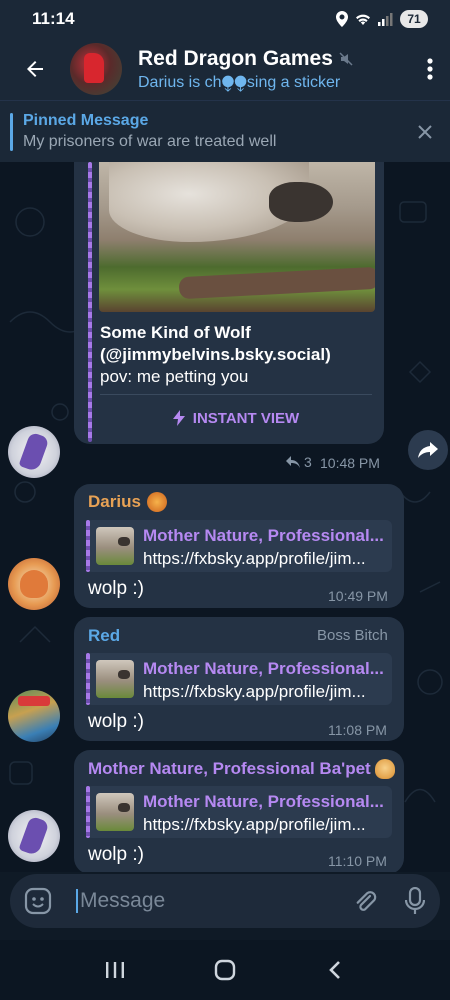 Image resolution: width=450 pixels, height=1000 pixels. Describe the element at coordinates (114, 502) in the screenshot. I see `sender-name: Darius` at that location.